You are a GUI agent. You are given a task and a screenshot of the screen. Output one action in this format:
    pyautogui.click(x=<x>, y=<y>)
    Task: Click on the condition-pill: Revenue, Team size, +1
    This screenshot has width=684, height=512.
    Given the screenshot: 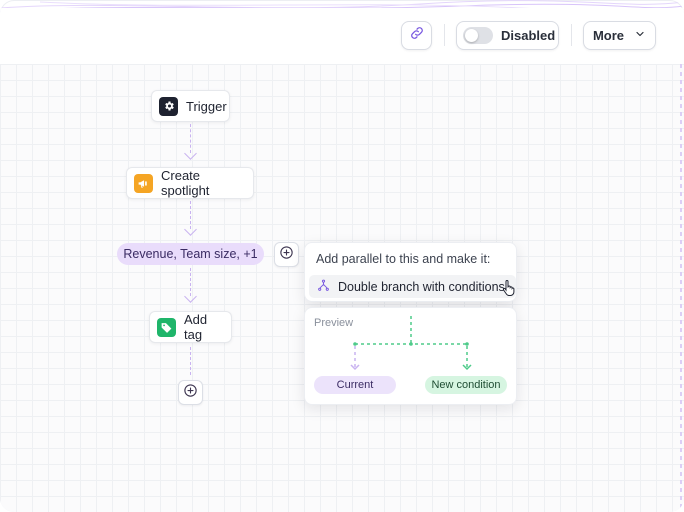 What is the action you would take?
    pyautogui.click(x=190, y=254)
    